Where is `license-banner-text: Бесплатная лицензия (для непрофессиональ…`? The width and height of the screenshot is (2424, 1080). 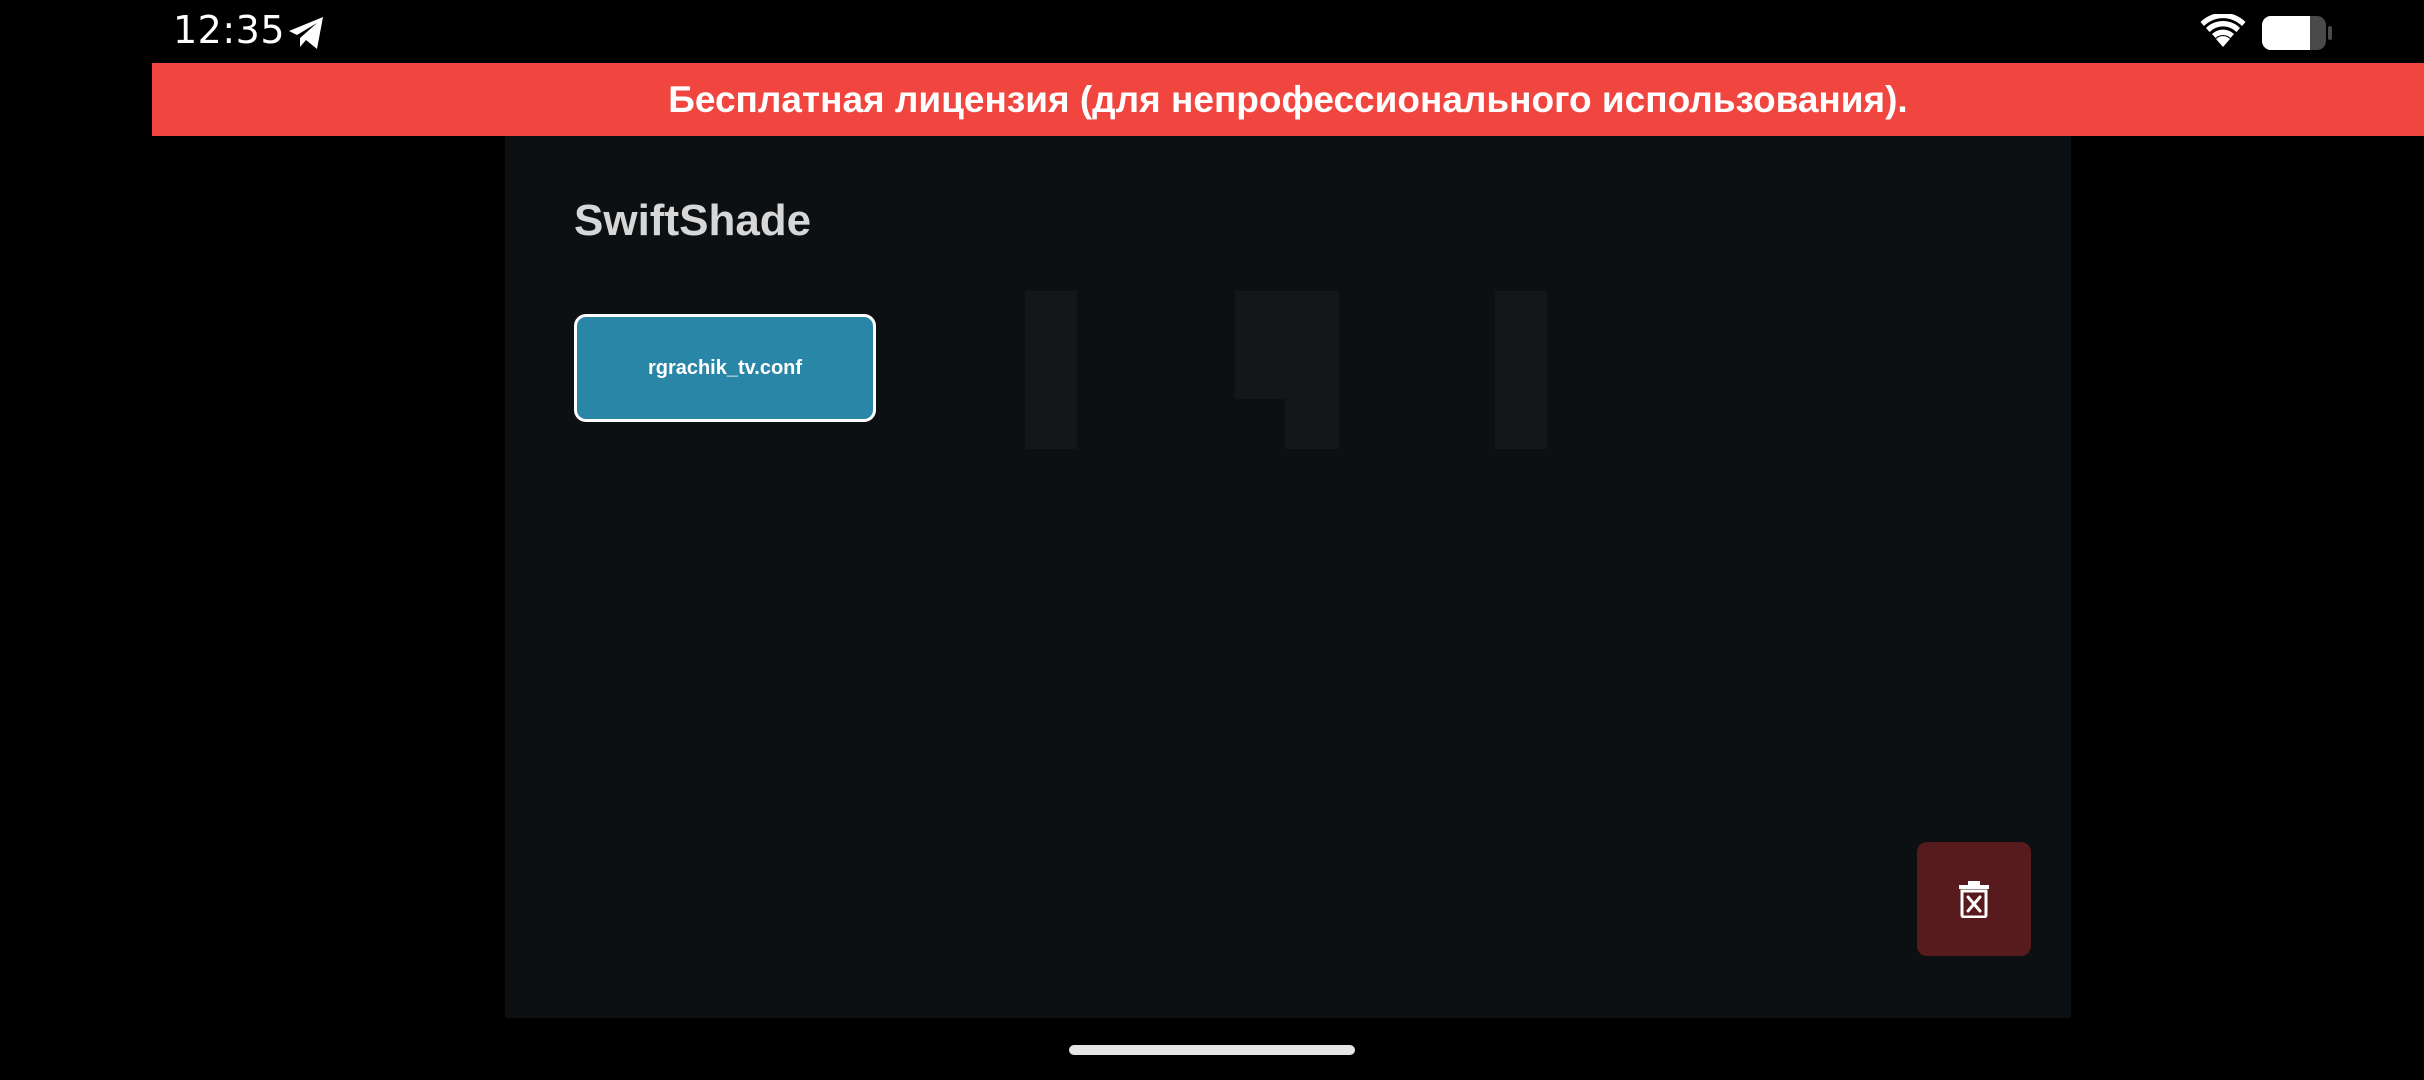 license-banner-text: Бесплатная лицензия (для непрофессиональ… is located at coordinates (1288, 99).